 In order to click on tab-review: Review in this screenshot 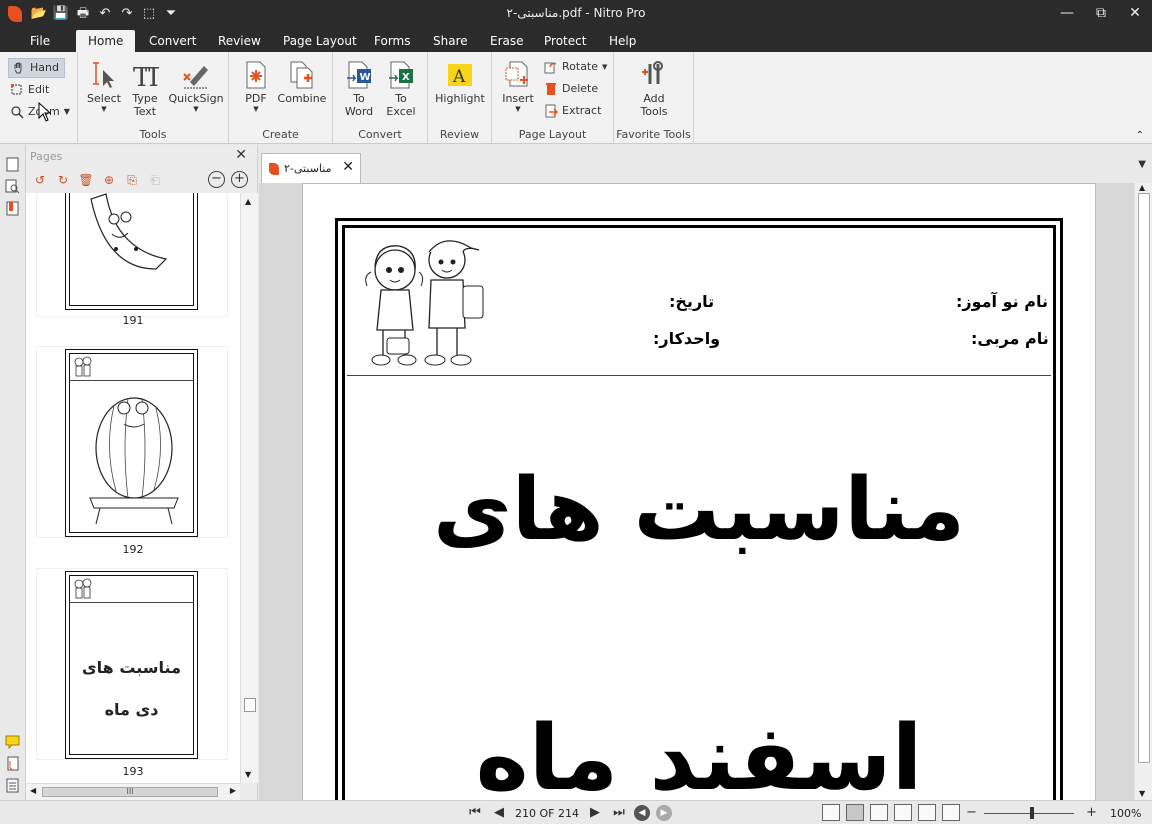, I will do `click(239, 41)`.